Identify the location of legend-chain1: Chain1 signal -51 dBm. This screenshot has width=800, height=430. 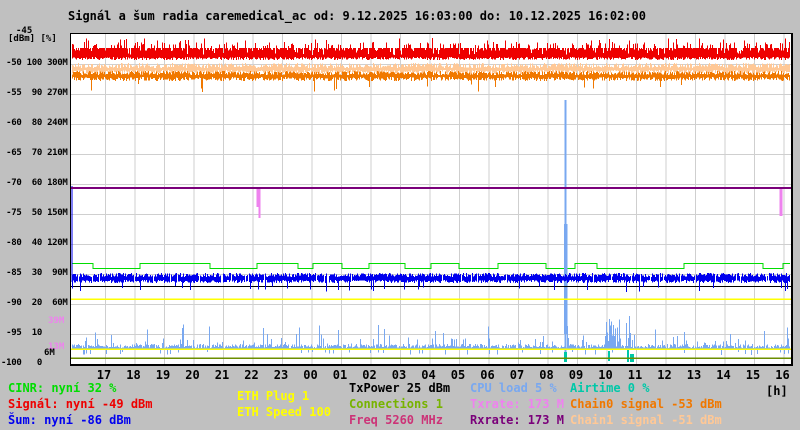
(646, 420).